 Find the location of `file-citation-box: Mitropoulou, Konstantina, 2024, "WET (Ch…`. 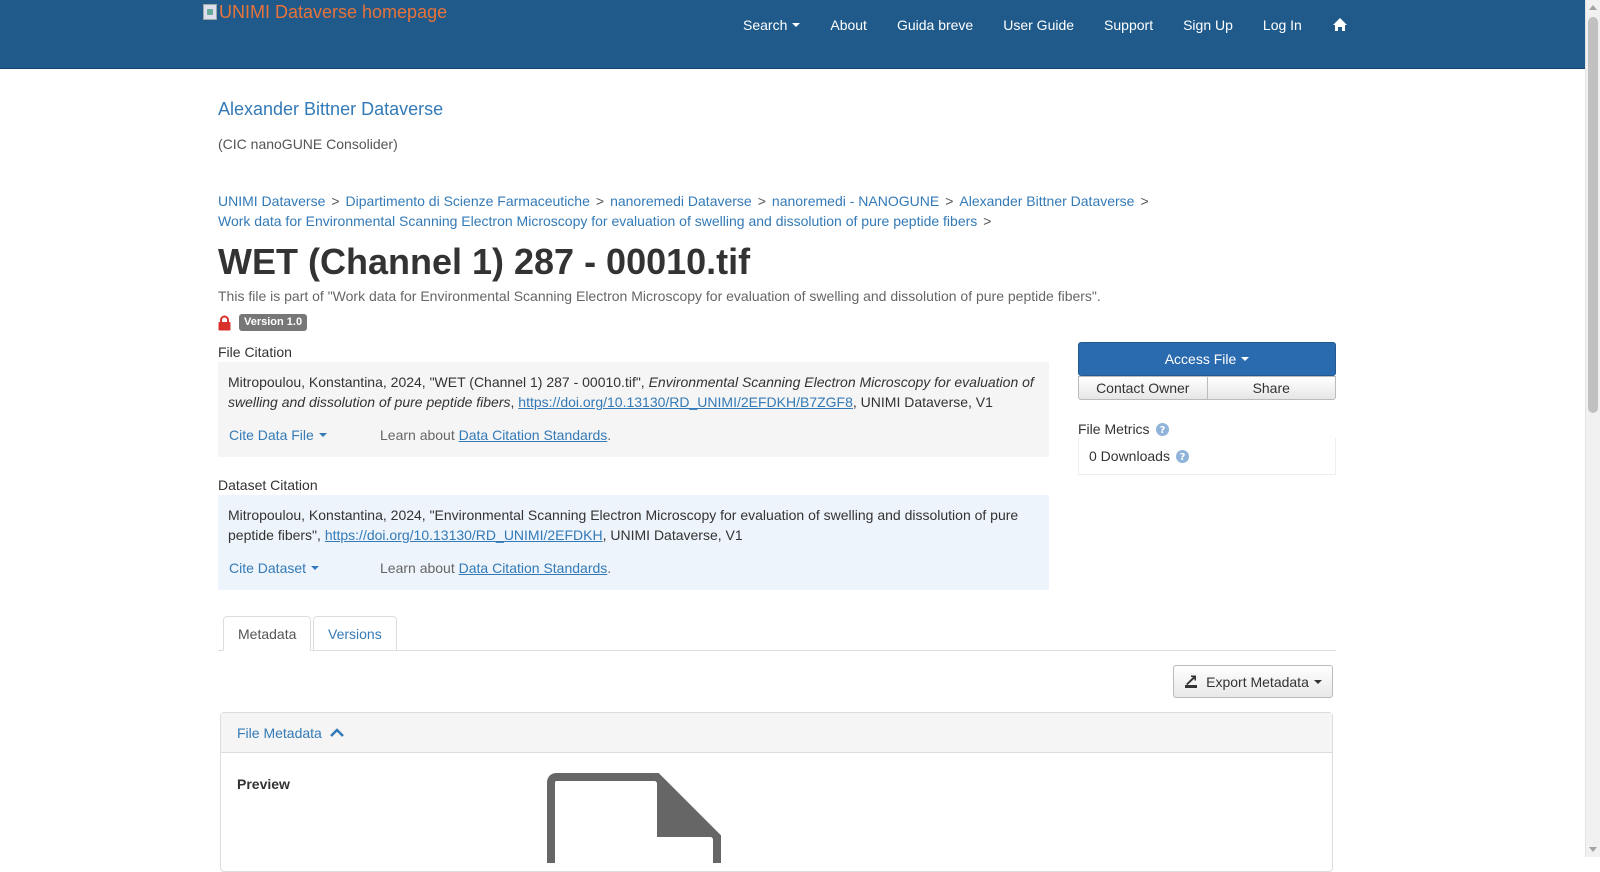

file-citation-box: Mitropoulou, Konstantina, 2024, "WET (Ch… is located at coordinates (633, 409).